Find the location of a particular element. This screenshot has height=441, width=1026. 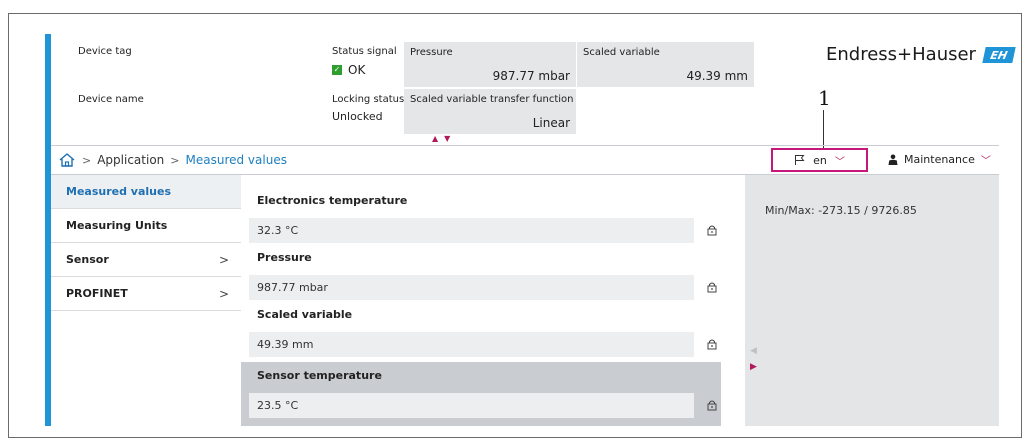

sidebar-item-label: Measured values is located at coordinates (118, 191).